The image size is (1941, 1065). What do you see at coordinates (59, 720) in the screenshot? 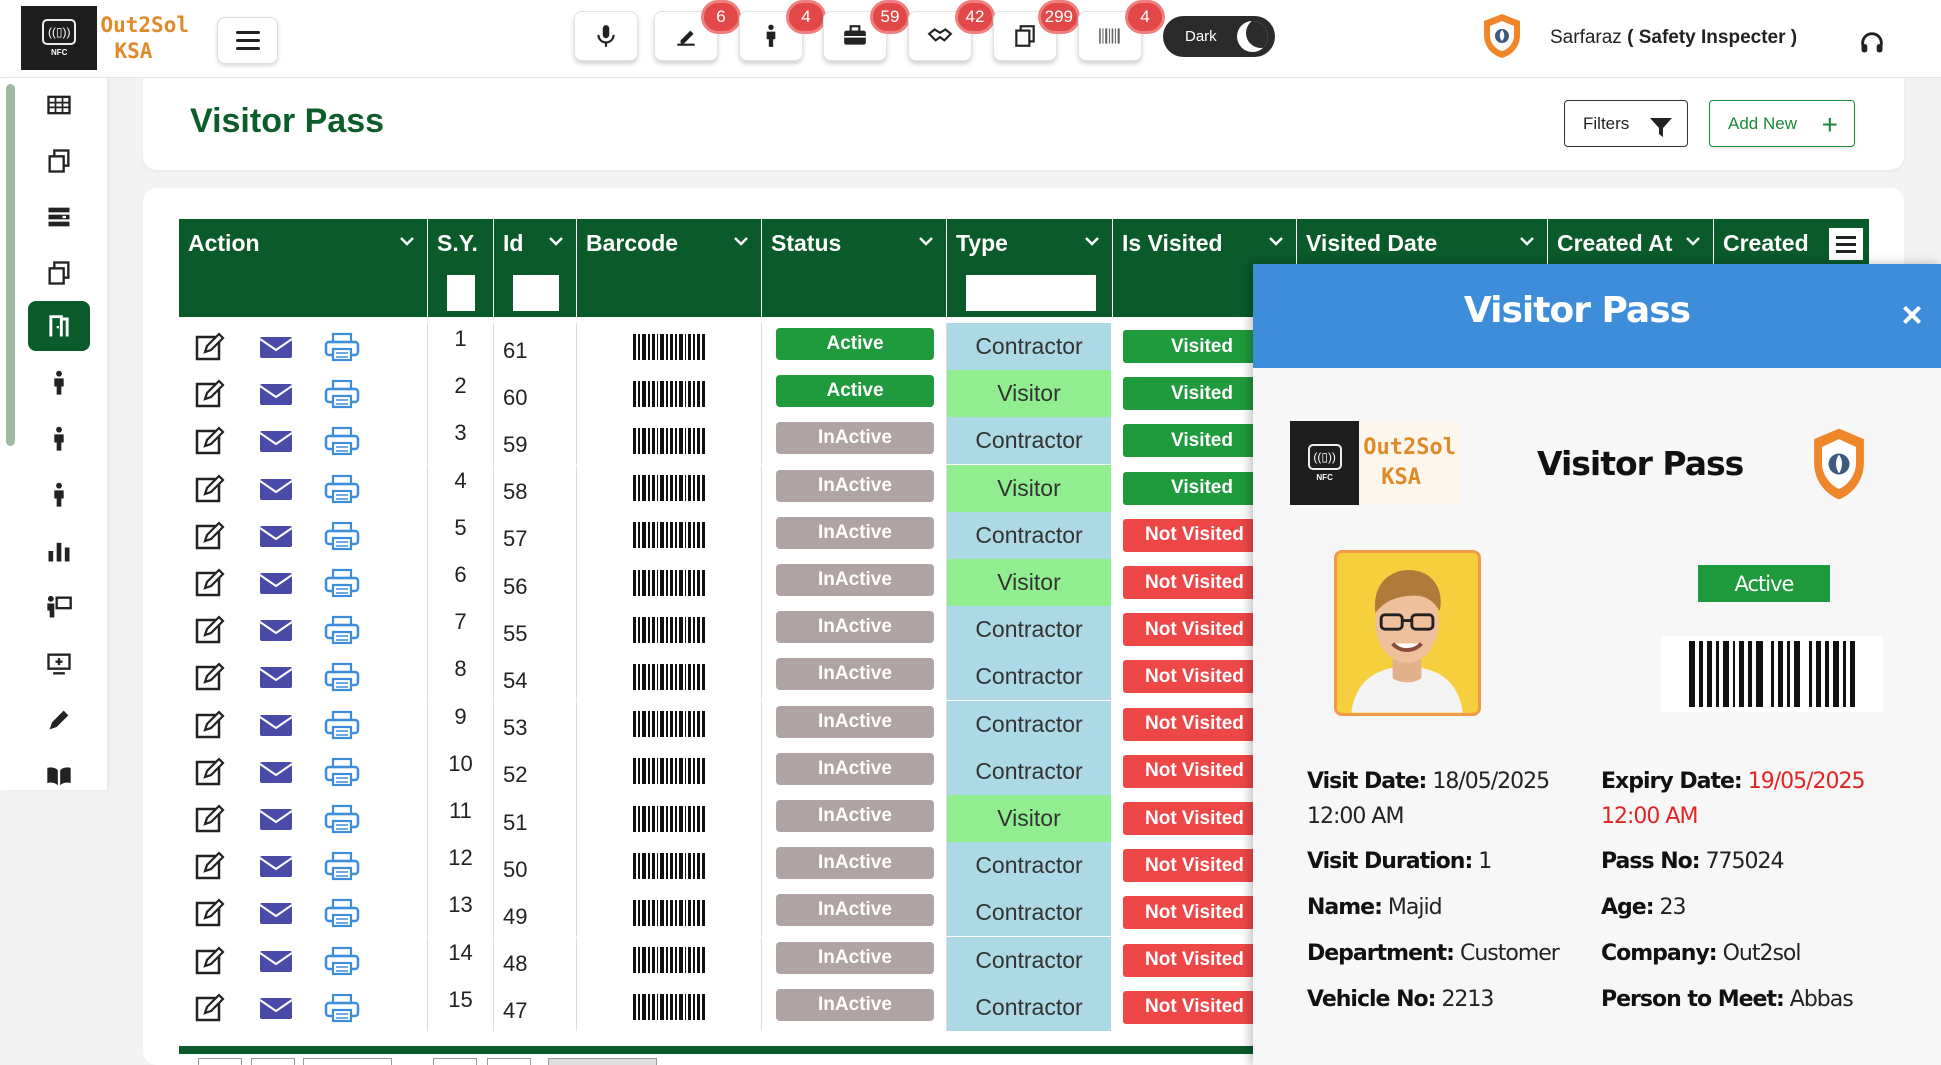
I see `sidebar-item-edit` at bounding box center [59, 720].